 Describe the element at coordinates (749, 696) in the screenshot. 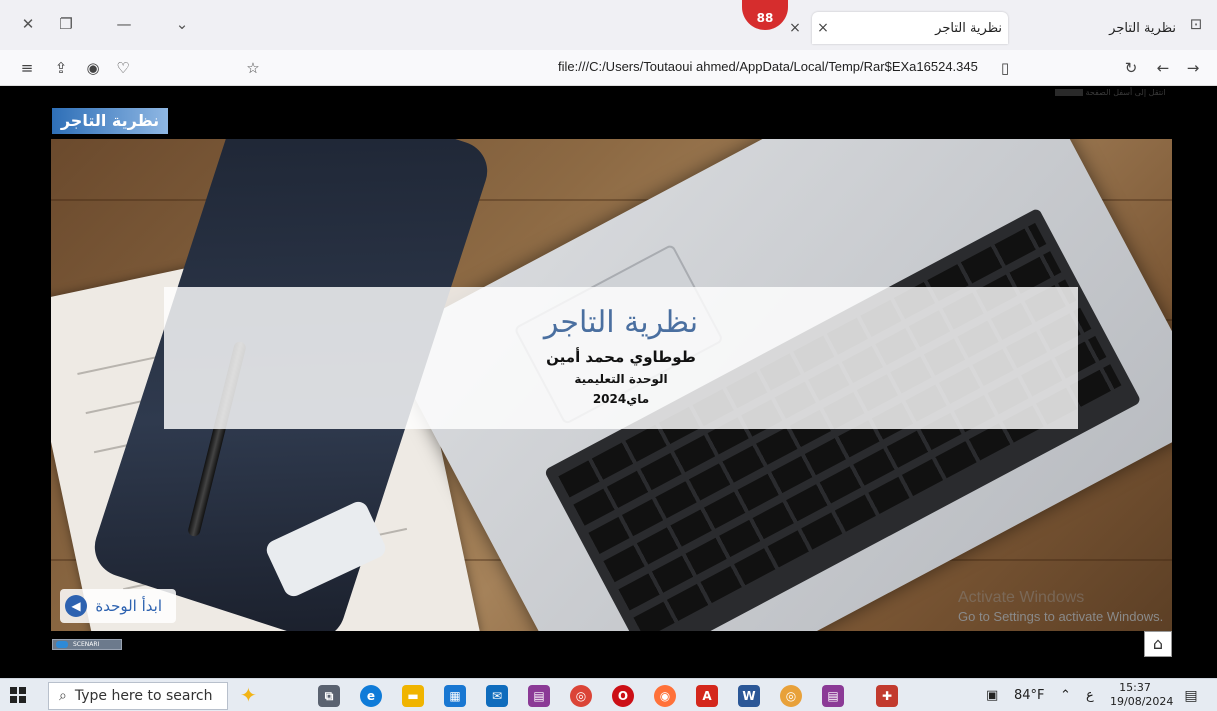

I see `word-icon: W` at that location.